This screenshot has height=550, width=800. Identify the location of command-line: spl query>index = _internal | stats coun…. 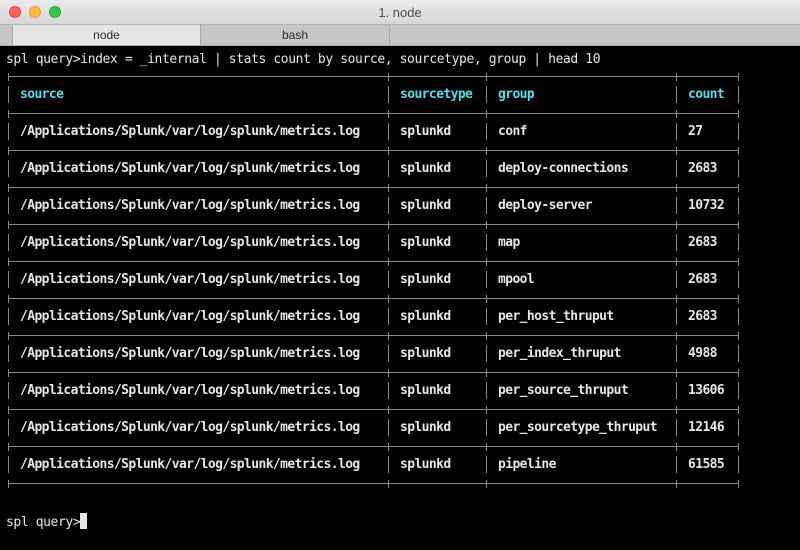
(303, 59).